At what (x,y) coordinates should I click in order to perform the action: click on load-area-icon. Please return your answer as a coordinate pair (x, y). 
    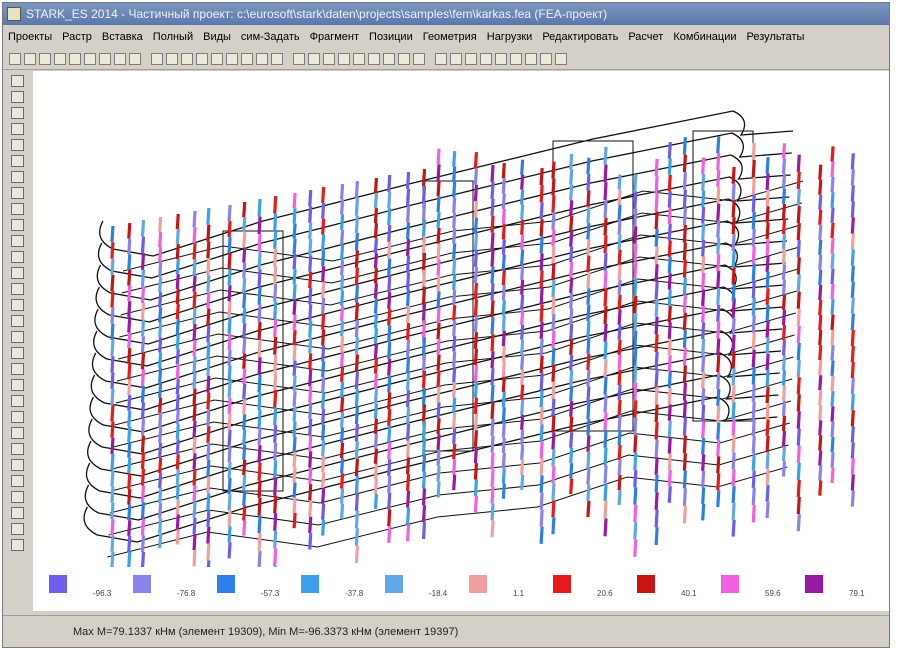
    Looking at the image, I should click on (17, 417).